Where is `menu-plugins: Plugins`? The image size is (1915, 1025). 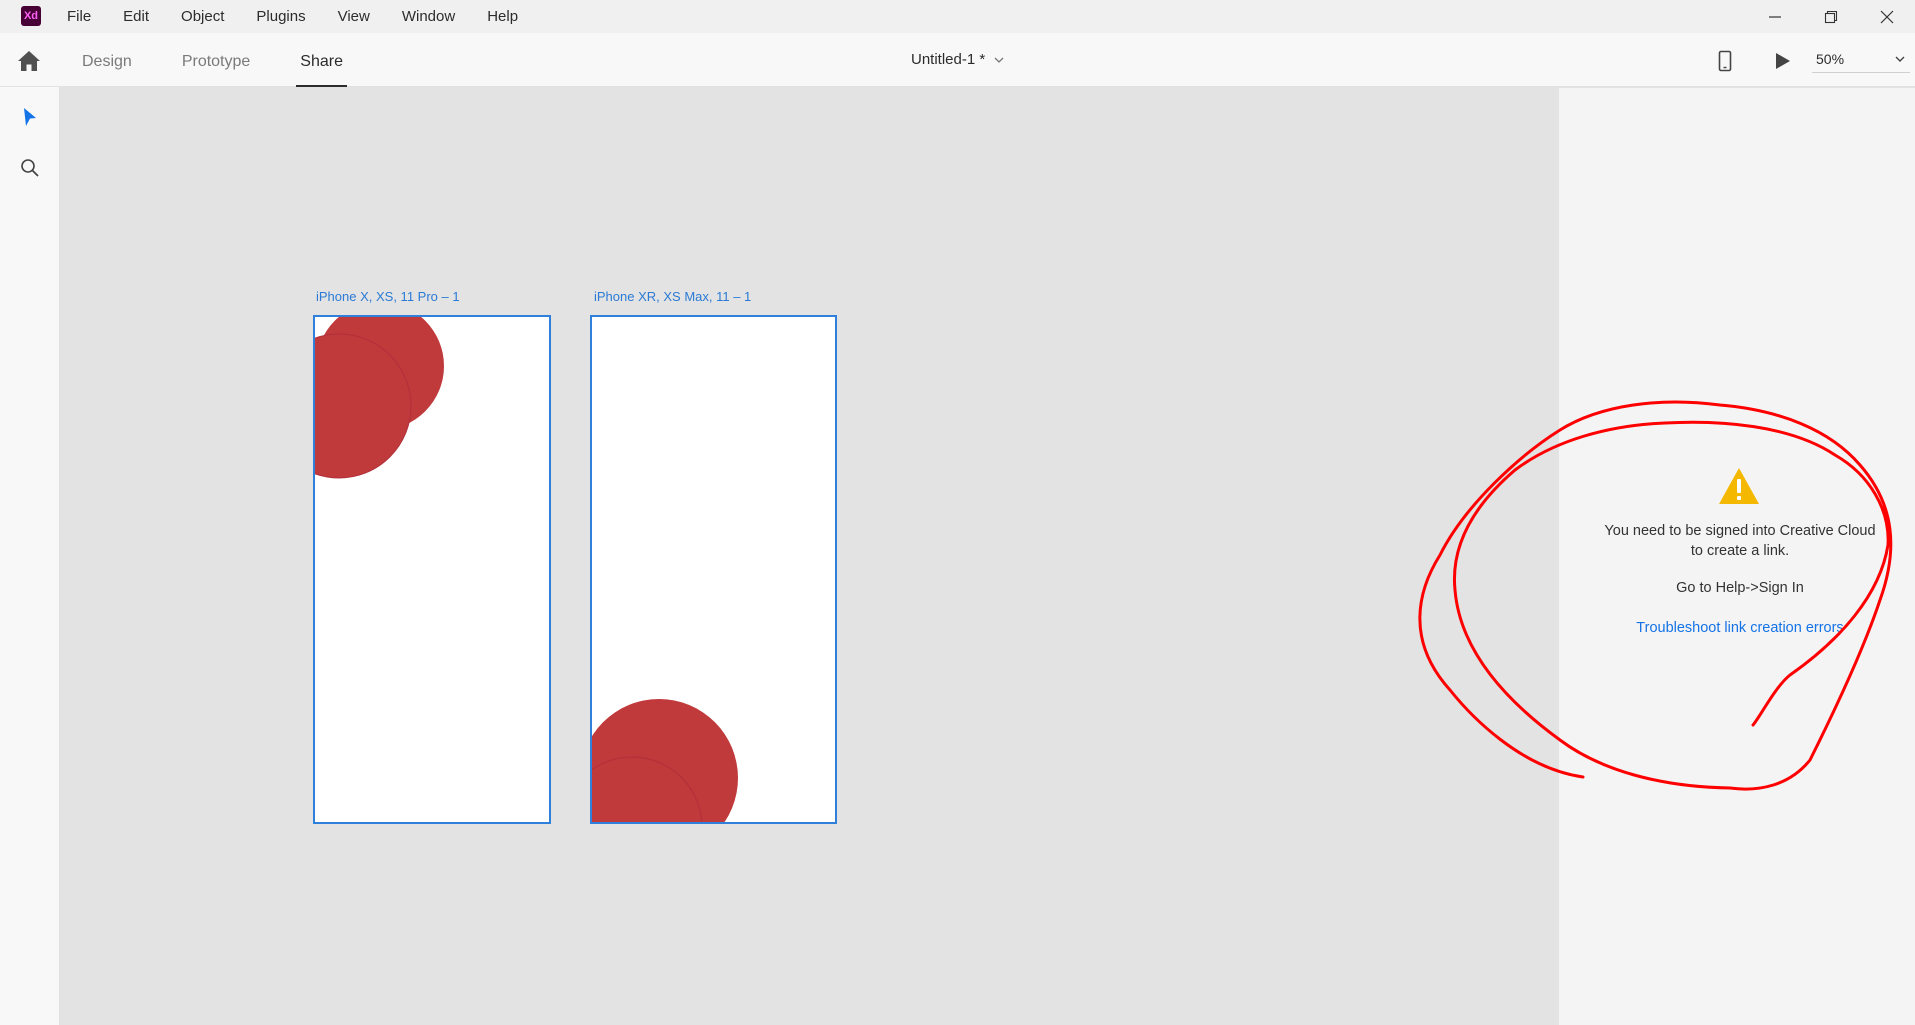 menu-plugins: Plugins is located at coordinates (280, 16).